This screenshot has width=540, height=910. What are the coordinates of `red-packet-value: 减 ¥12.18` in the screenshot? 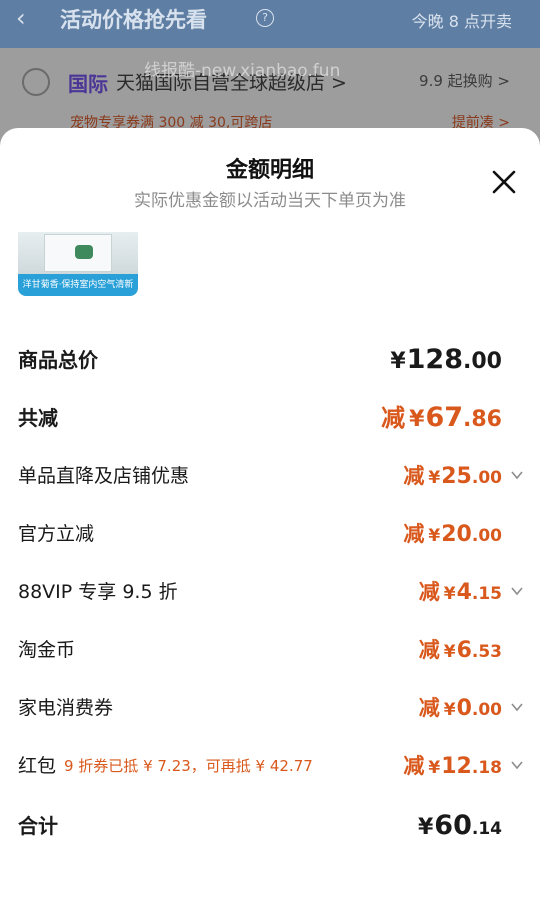 It's located at (452, 766).